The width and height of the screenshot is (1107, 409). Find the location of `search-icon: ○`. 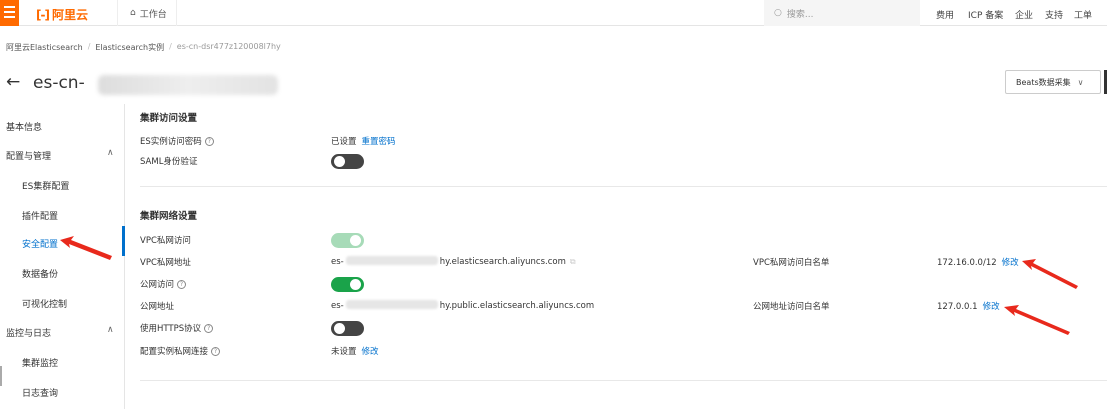

search-icon: ○ is located at coordinates (778, 13).